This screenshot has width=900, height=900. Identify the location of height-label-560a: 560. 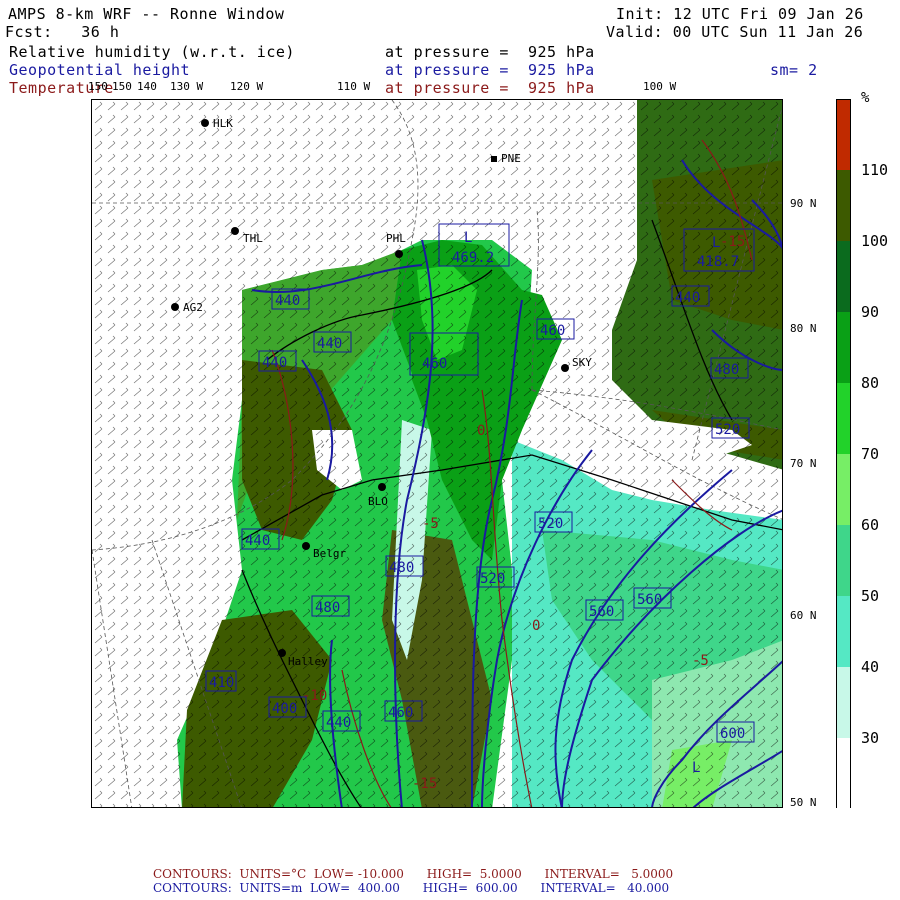
(652, 598).